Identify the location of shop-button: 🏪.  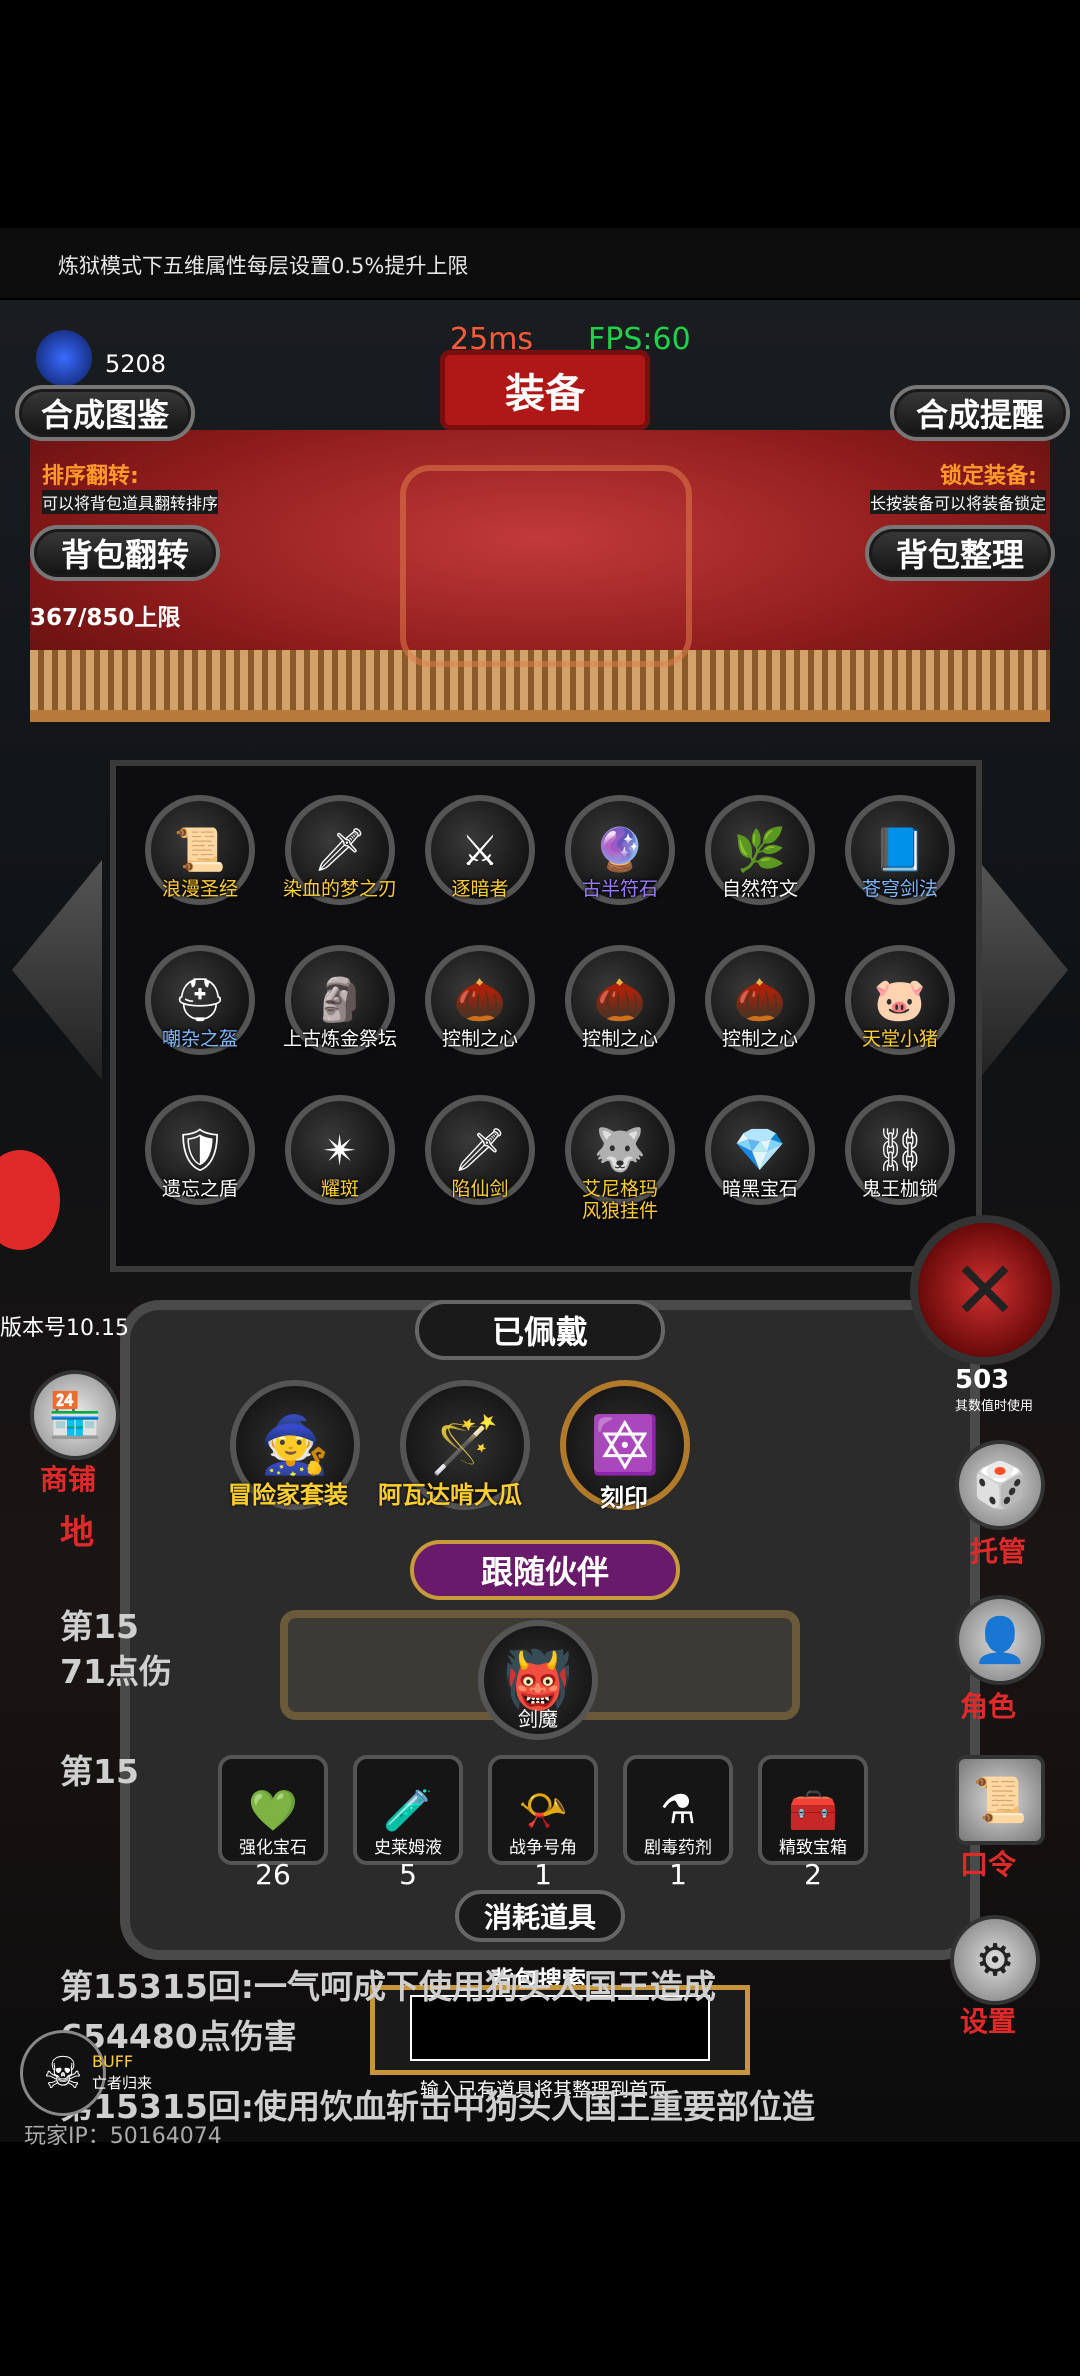
(75, 1415).